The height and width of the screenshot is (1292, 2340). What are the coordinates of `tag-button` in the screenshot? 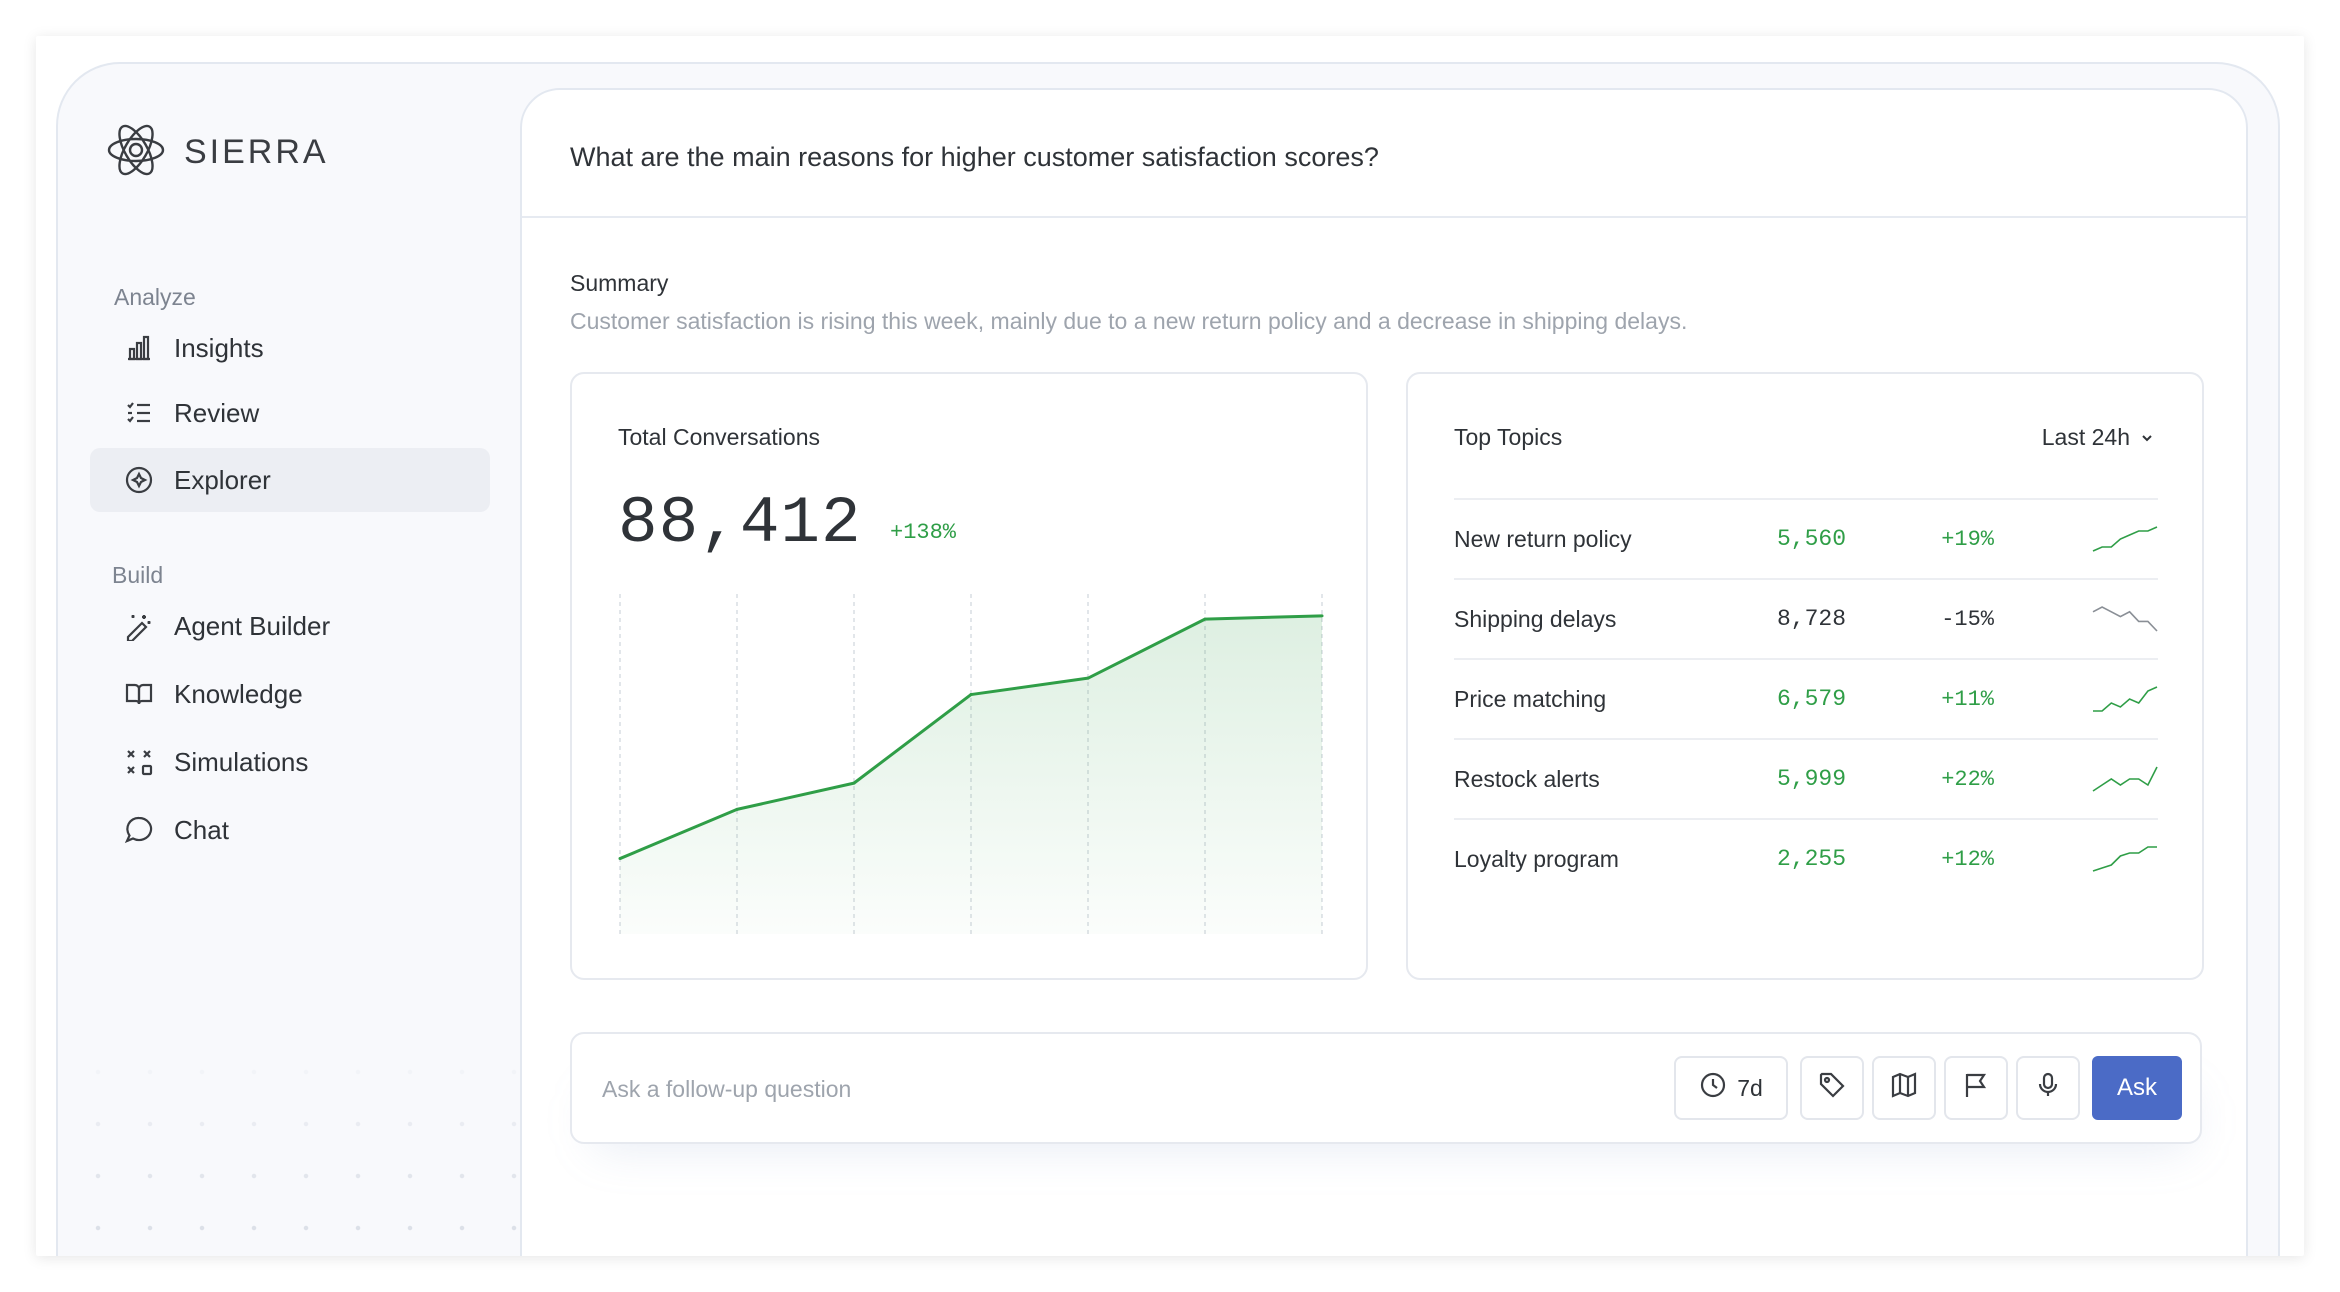 It's located at (1832, 1088).